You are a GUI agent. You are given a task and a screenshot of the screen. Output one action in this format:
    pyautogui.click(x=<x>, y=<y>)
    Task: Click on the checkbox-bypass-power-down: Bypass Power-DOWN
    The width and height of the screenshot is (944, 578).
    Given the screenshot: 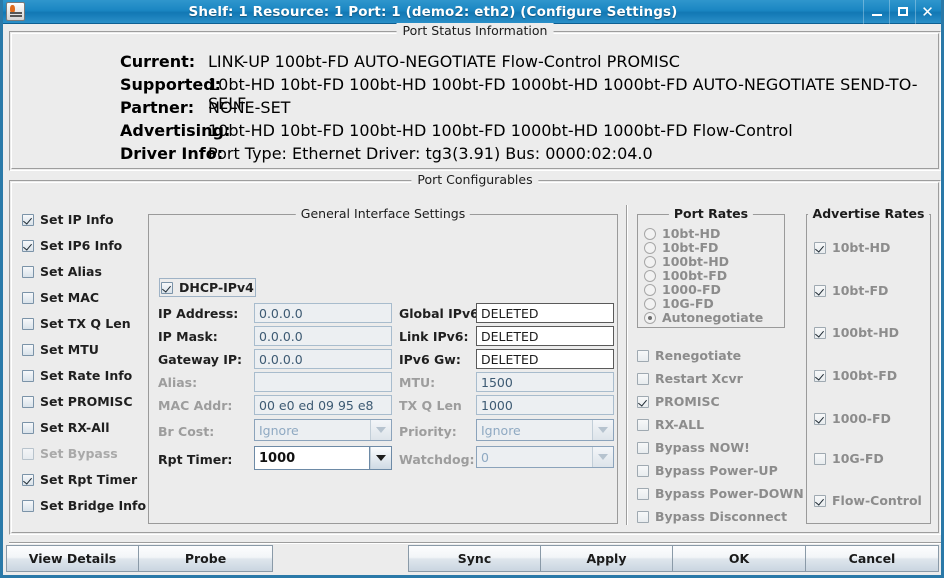 What is the action you would take?
    pyautogui.click(x=720, y=493)
    